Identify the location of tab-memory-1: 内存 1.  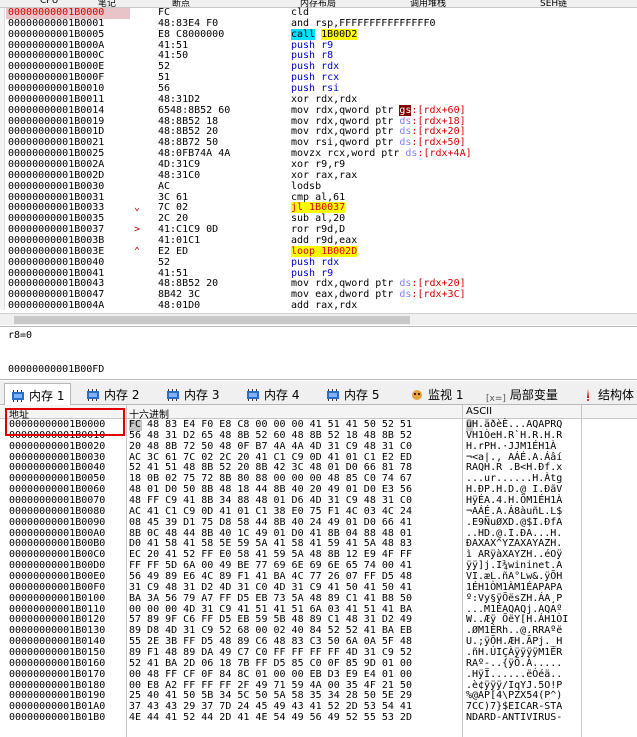
(38, 394).